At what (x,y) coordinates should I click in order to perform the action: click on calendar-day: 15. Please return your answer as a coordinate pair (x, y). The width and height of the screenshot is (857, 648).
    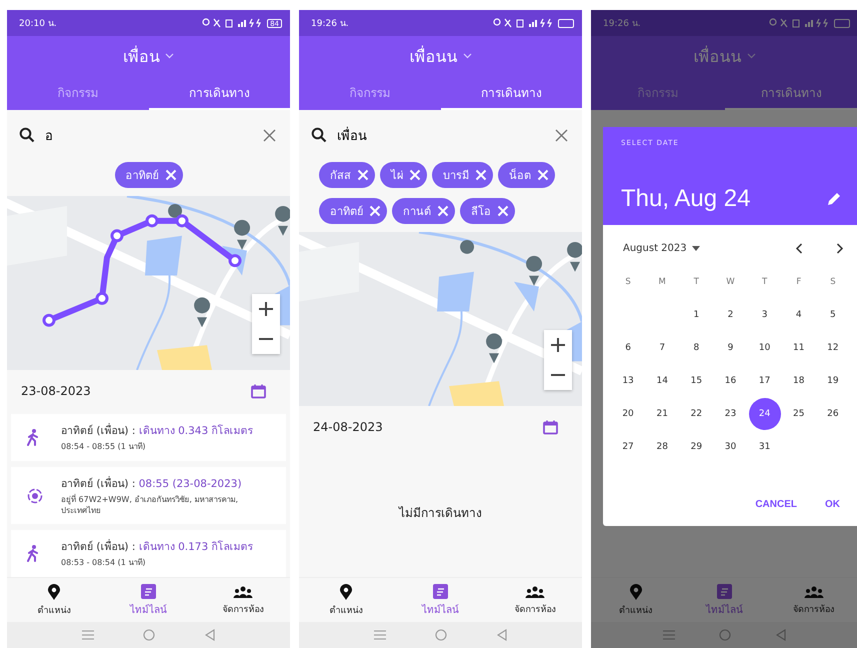
    Looking at the image, I should click on (696, 380).